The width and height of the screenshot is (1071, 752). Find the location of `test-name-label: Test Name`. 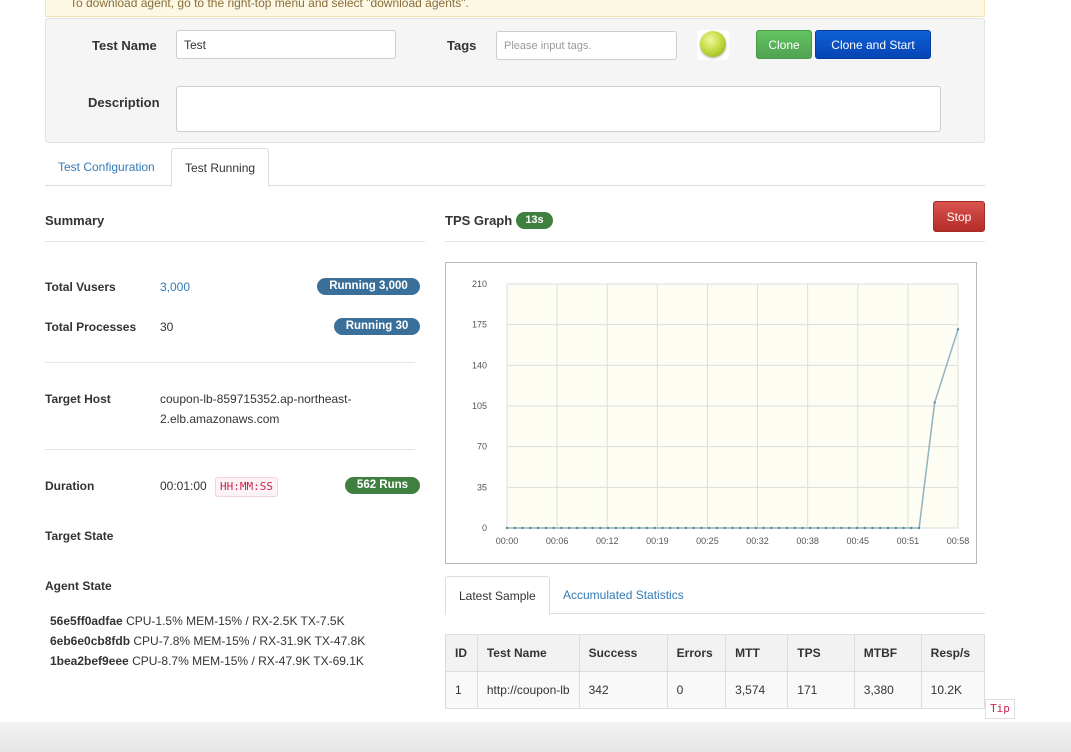

test-name-label: Test Name is located at coordinates (124, 45).